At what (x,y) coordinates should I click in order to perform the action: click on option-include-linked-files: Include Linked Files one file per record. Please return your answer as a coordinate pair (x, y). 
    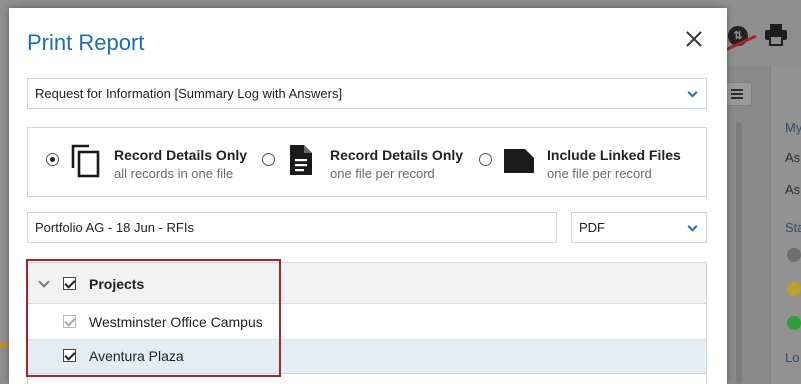
    Looking at the image, I should click on (589, 163).